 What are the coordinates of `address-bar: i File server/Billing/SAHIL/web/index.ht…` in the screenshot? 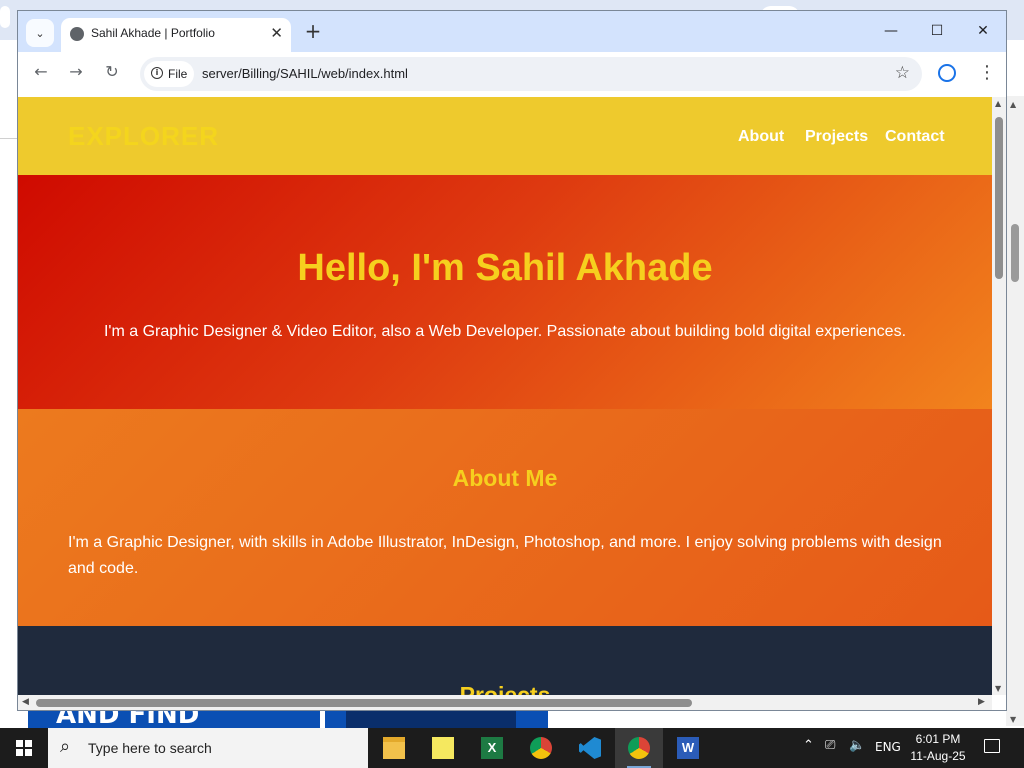 It's located at (531, 74).